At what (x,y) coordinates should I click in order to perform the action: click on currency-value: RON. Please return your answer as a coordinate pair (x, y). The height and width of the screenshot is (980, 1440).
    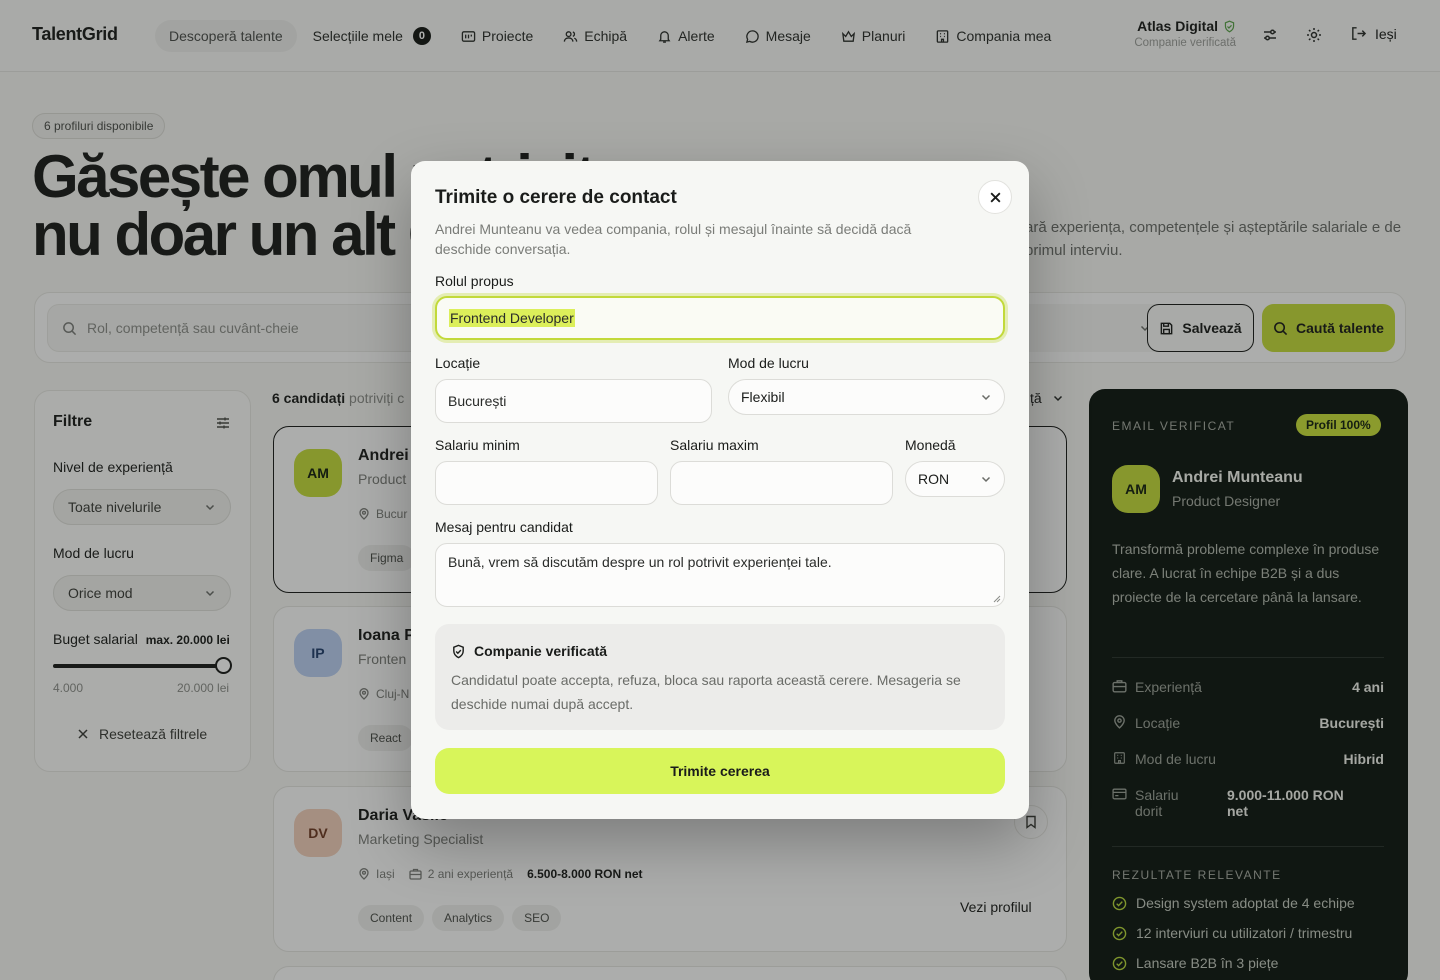
    Looking at the image, I should click on (934, 479).